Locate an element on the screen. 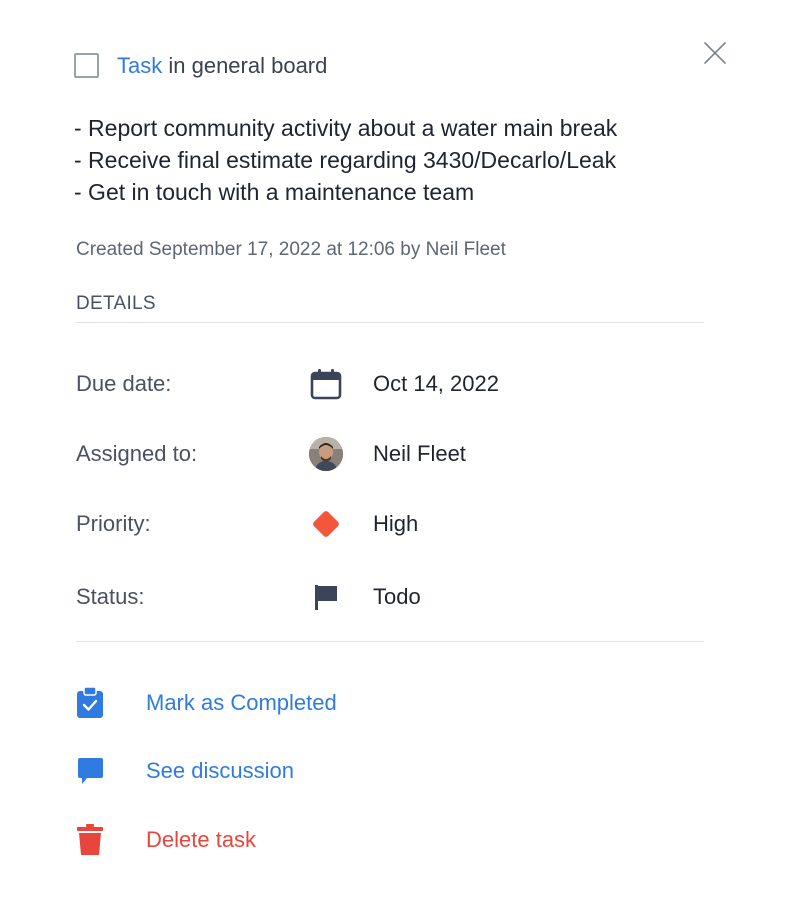 The image size is (800, 914). mark-completed-button: Mark as Completed is located at coordinates (400, 703).